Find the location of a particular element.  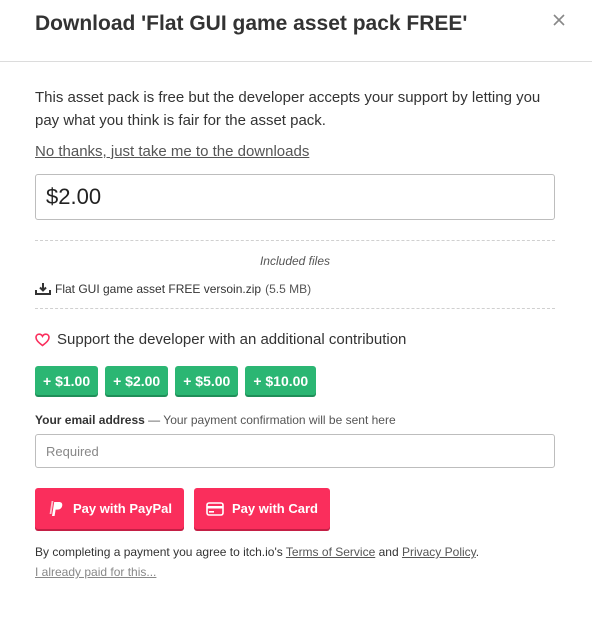

paypal-icon is located at coordinates (56, 508).